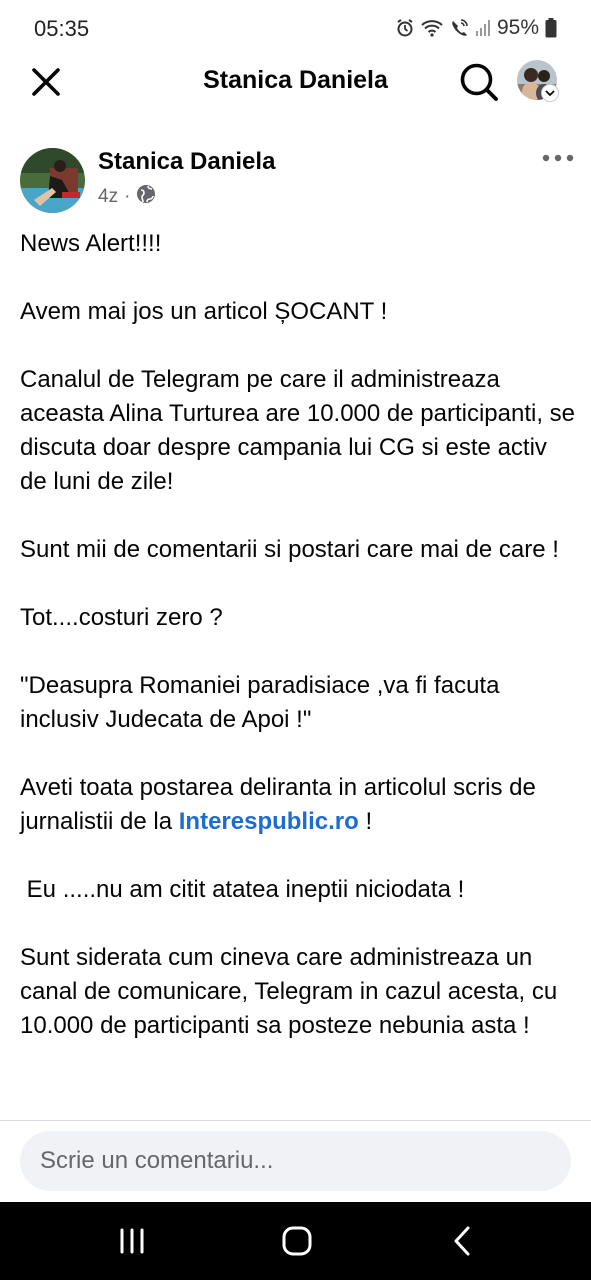 This screenshot has height=1280, width=591. I want to click on search-button, so click(479, 82).